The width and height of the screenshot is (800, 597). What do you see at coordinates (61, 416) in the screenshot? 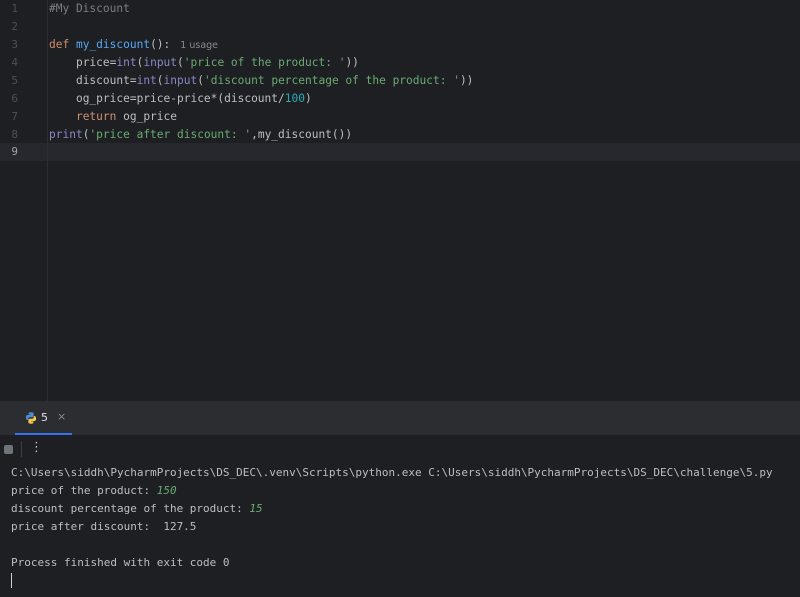
I see `close-icon: ×` at bounding box center [61, 416].